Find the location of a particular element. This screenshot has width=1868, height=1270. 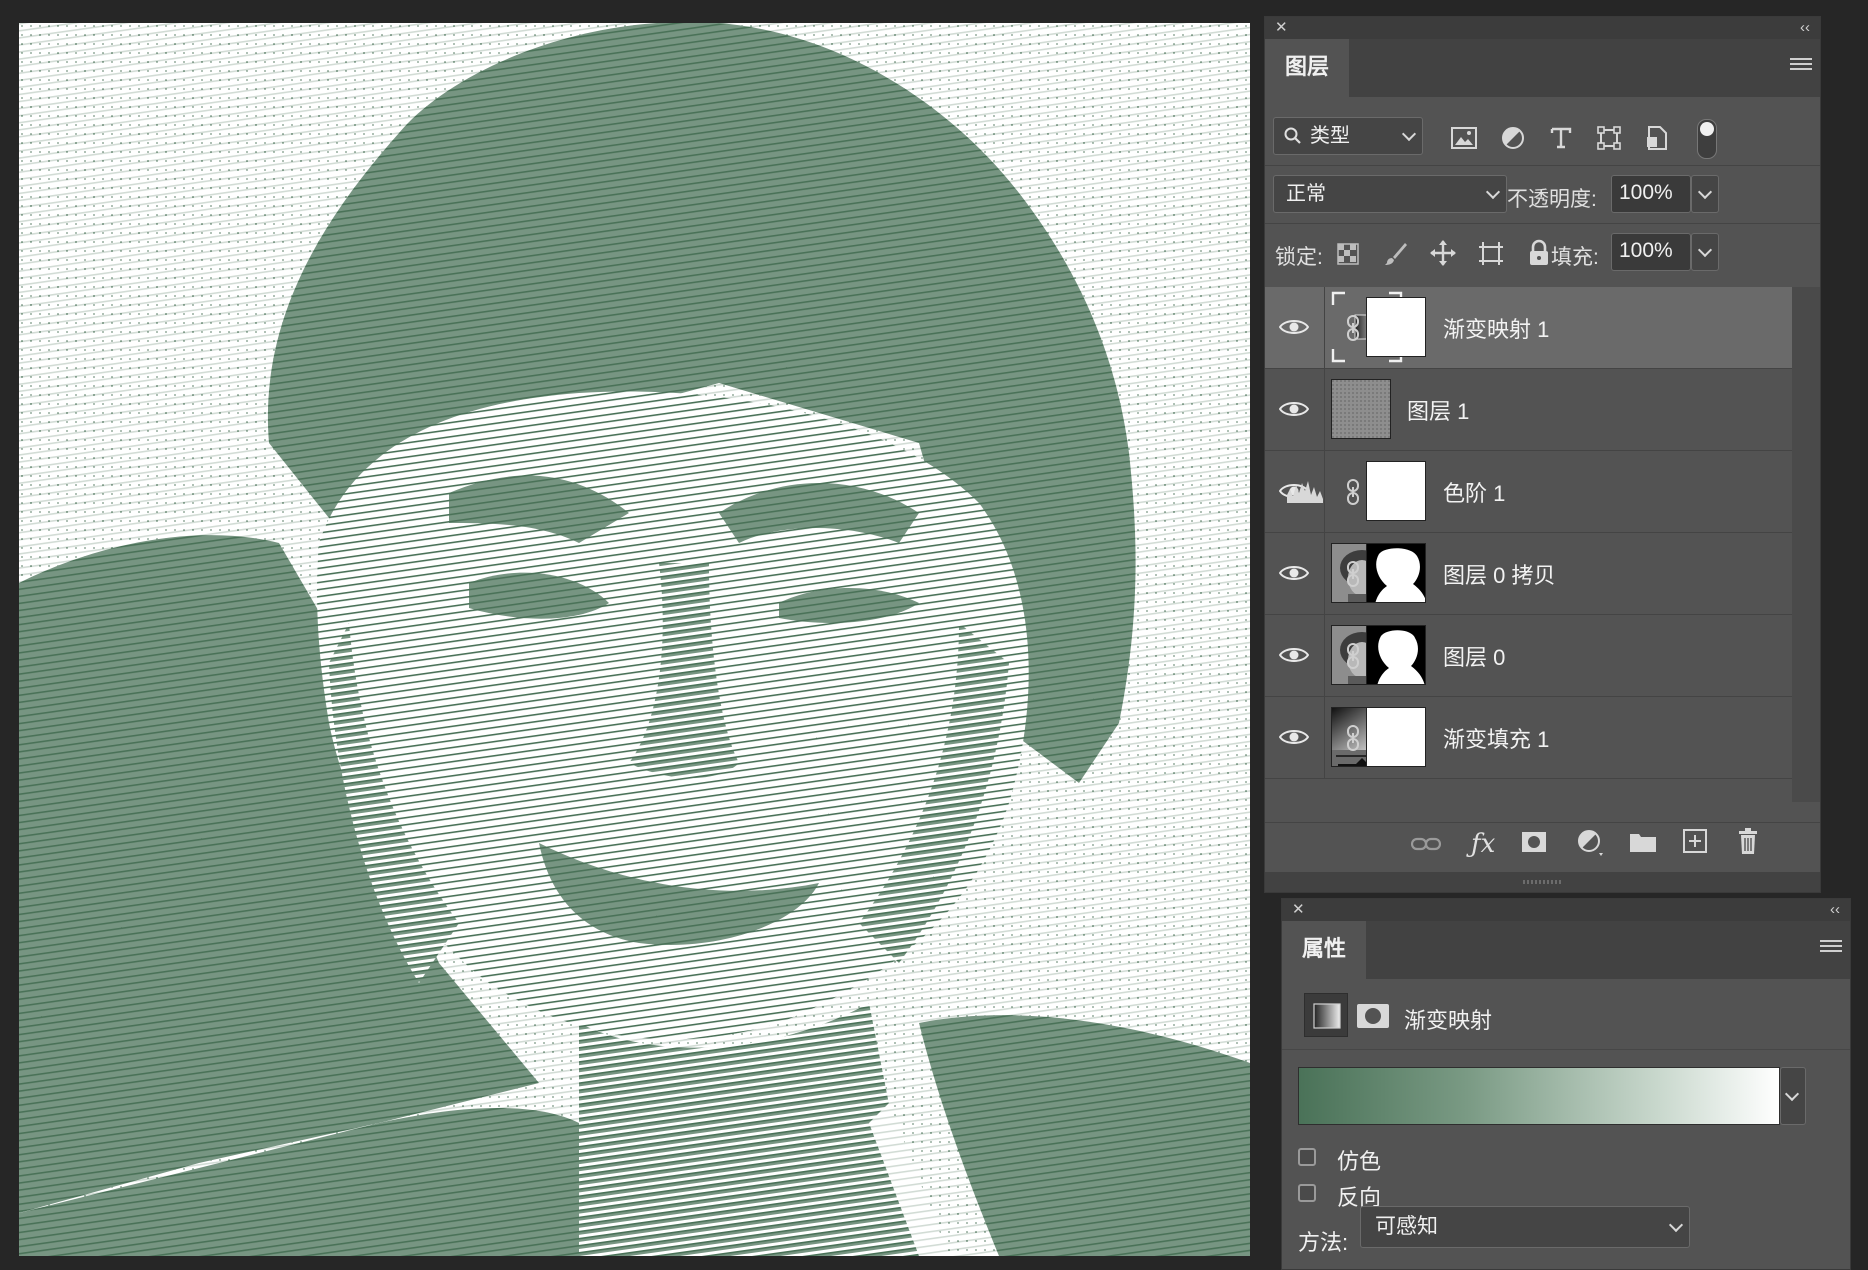

layer-name: 渐变映射 1 is located at coordinates (1496, 329).